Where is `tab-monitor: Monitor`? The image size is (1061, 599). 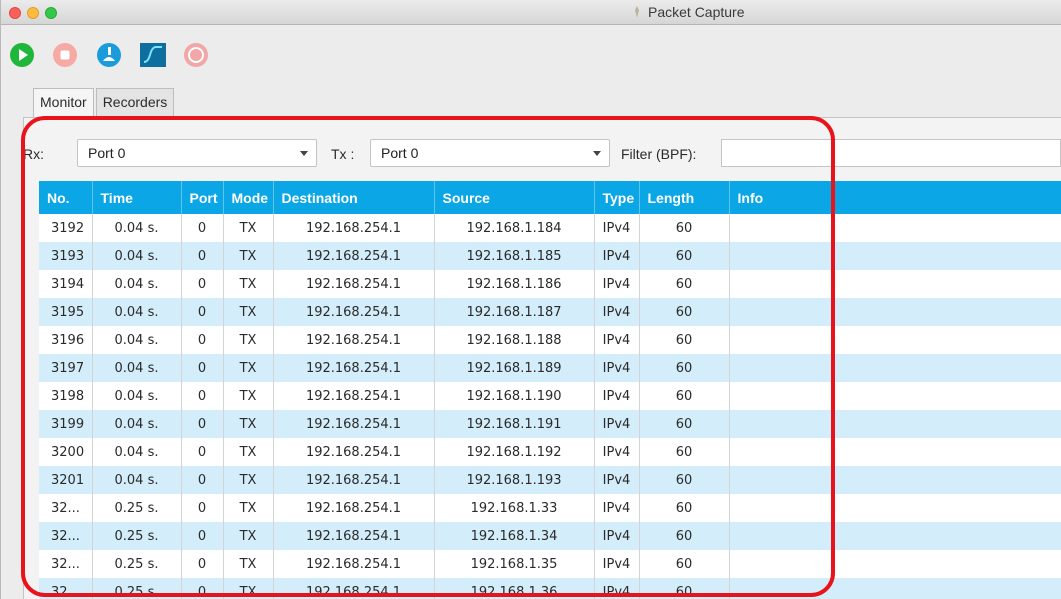 tab-monitor: Monitor is located at coordinates (63, 102).